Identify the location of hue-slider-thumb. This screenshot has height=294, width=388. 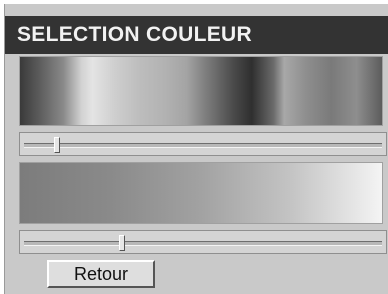
(57, 145).